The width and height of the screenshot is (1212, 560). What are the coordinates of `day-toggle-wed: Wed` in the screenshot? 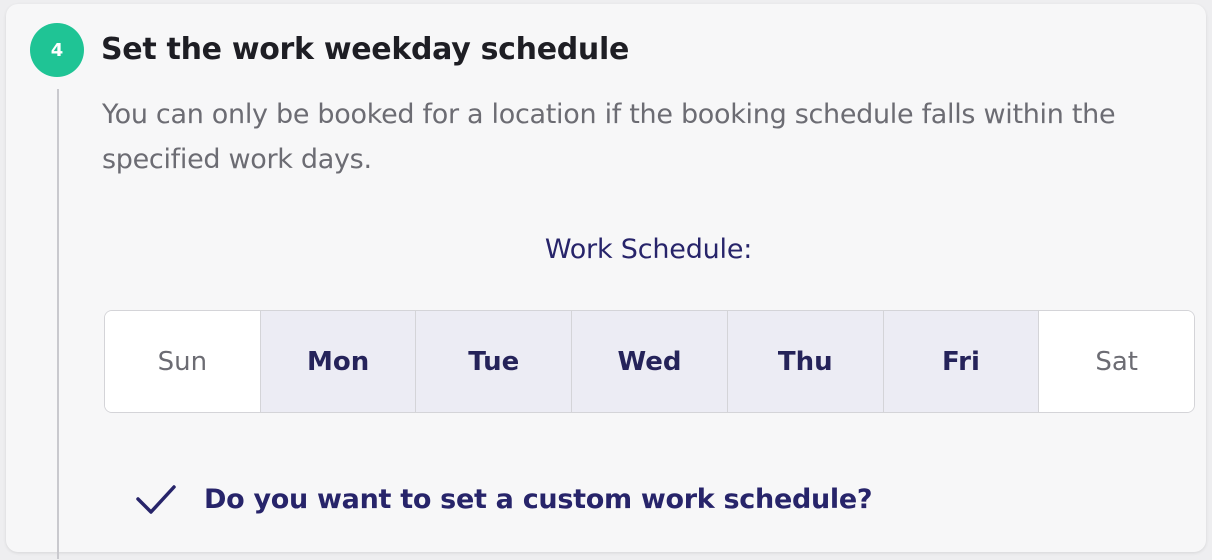 It's located at (649, 361).